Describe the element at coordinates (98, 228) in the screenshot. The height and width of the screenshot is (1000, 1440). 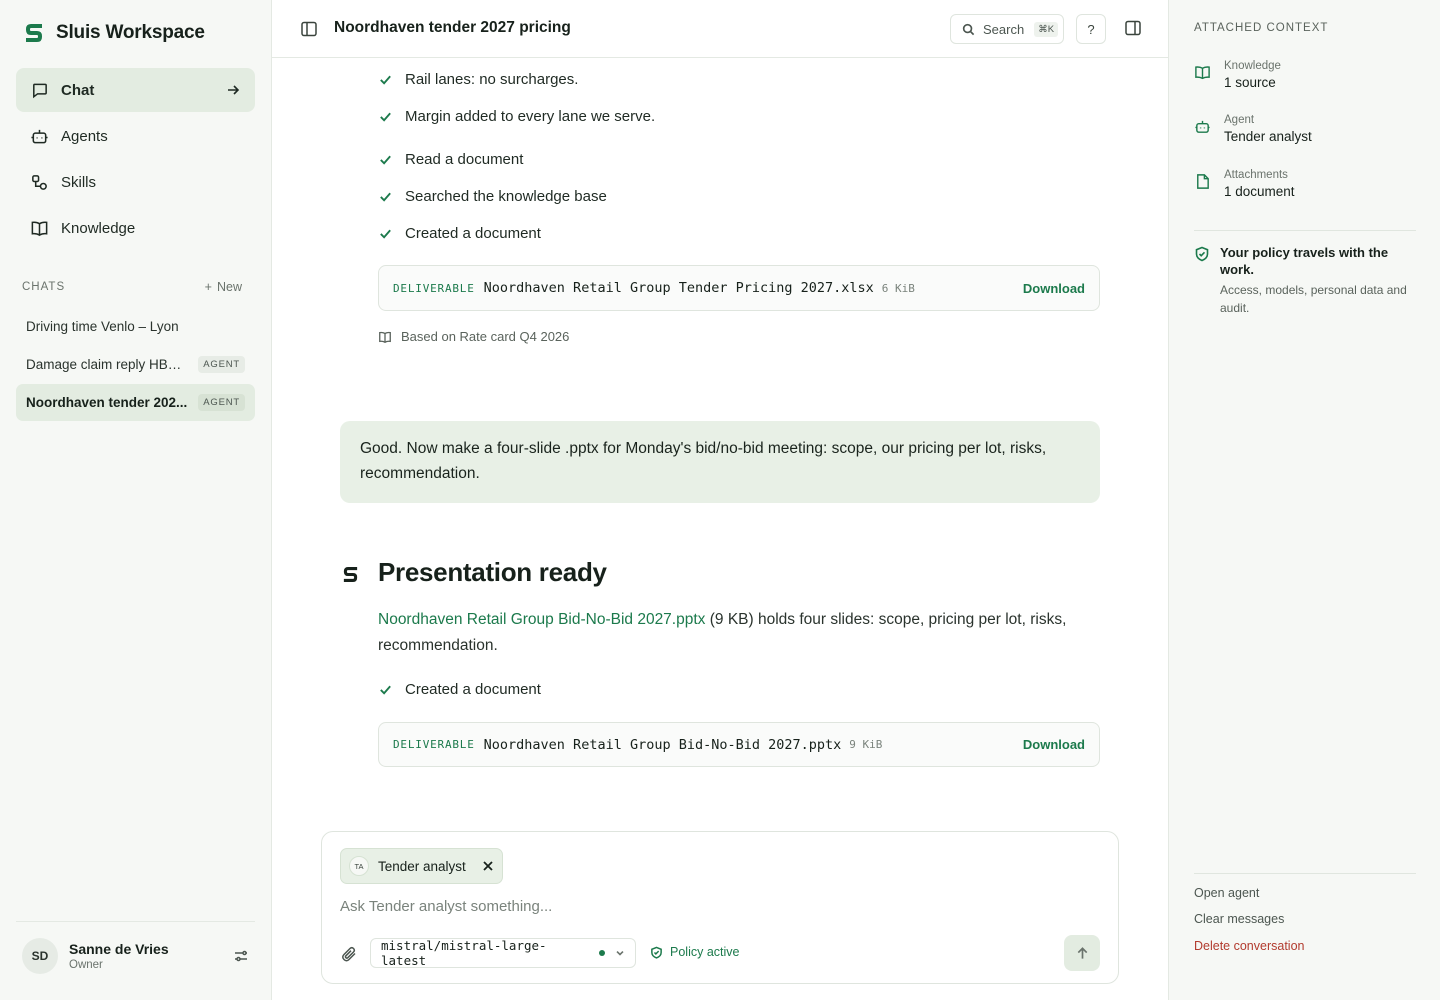
I see `nav-item-label: Knowledge` at that location.